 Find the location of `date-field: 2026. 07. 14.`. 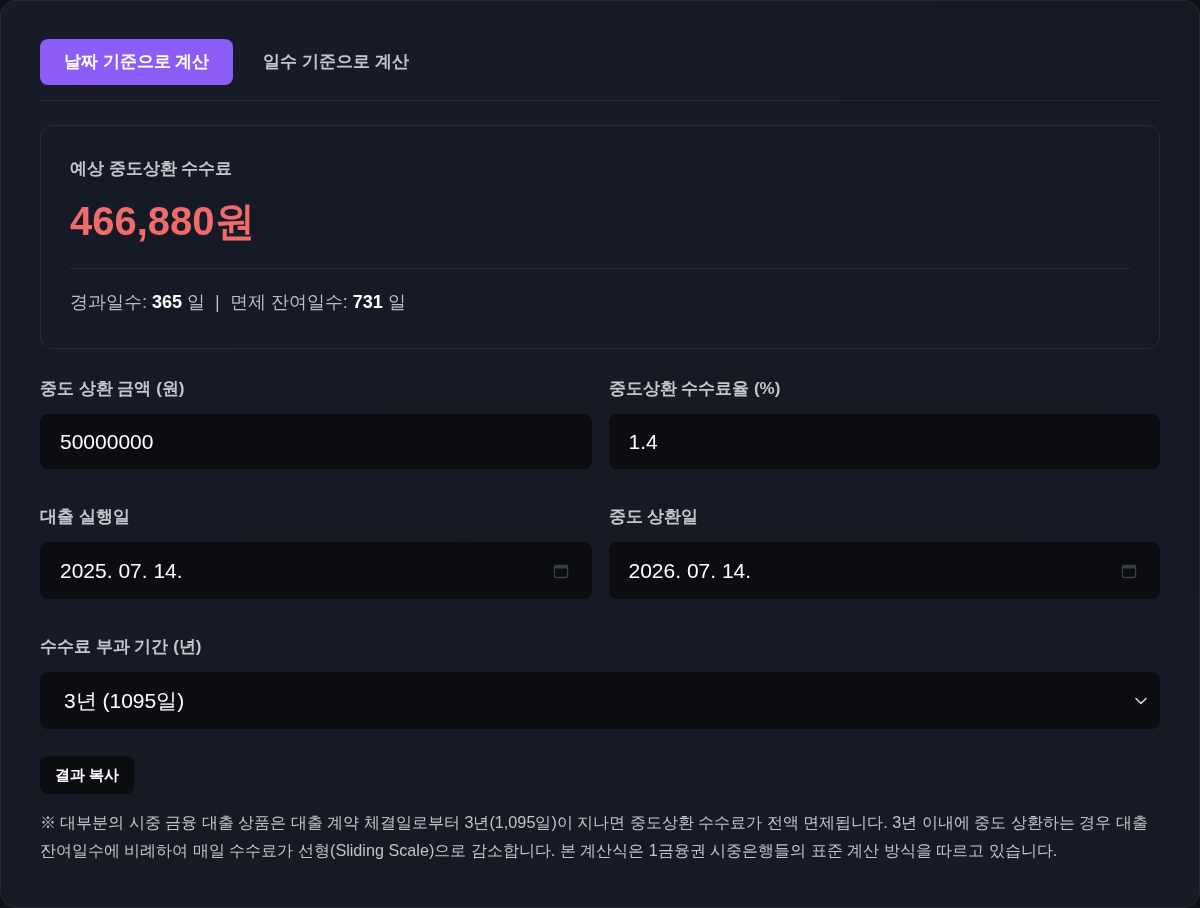

date-field: 2026. 07. 14. is located at coordinates (884, 570).